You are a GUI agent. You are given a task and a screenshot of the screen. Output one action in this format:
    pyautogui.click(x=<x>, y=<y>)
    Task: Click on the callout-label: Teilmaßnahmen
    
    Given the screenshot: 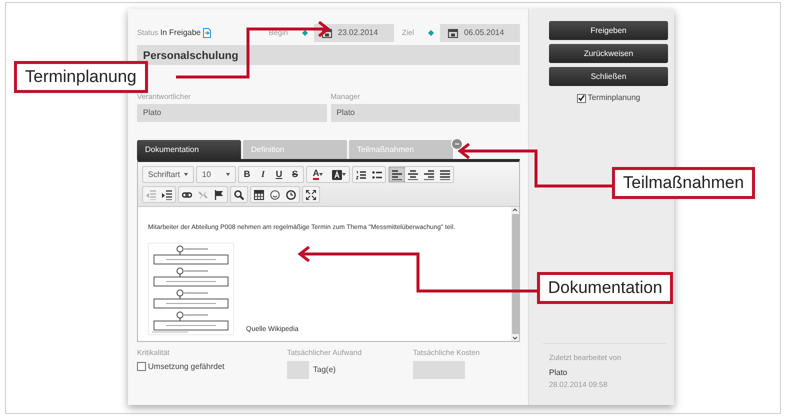 What is the action you would take?
    pyautogui.click(x=683, y=182)
    